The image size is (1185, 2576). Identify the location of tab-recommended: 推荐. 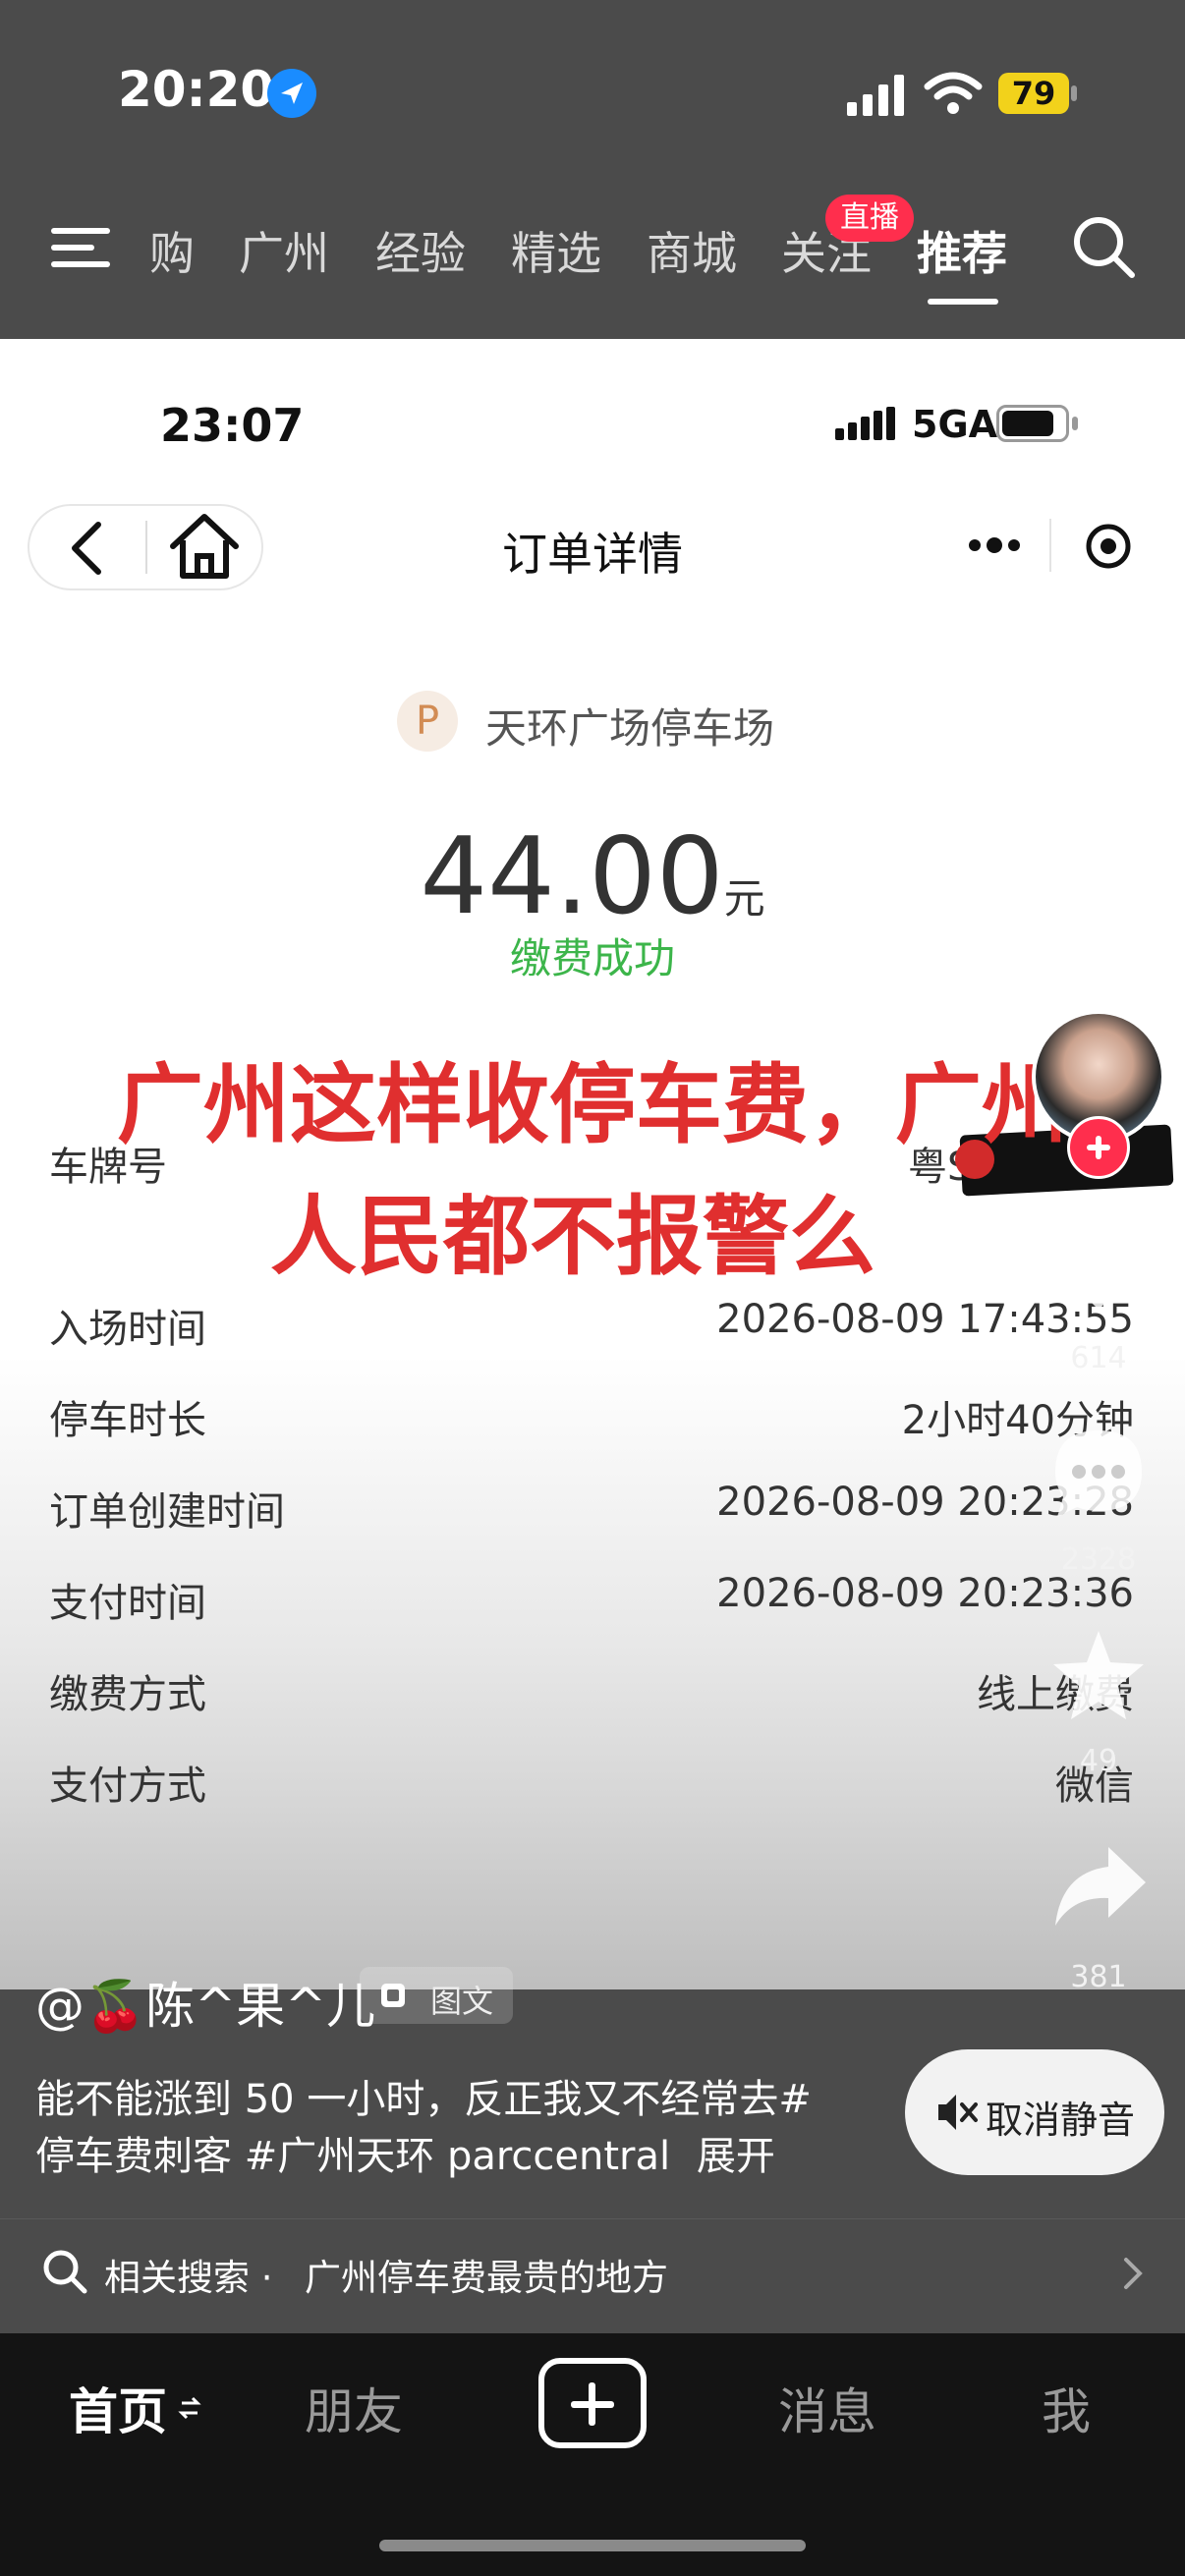
(962, 250).